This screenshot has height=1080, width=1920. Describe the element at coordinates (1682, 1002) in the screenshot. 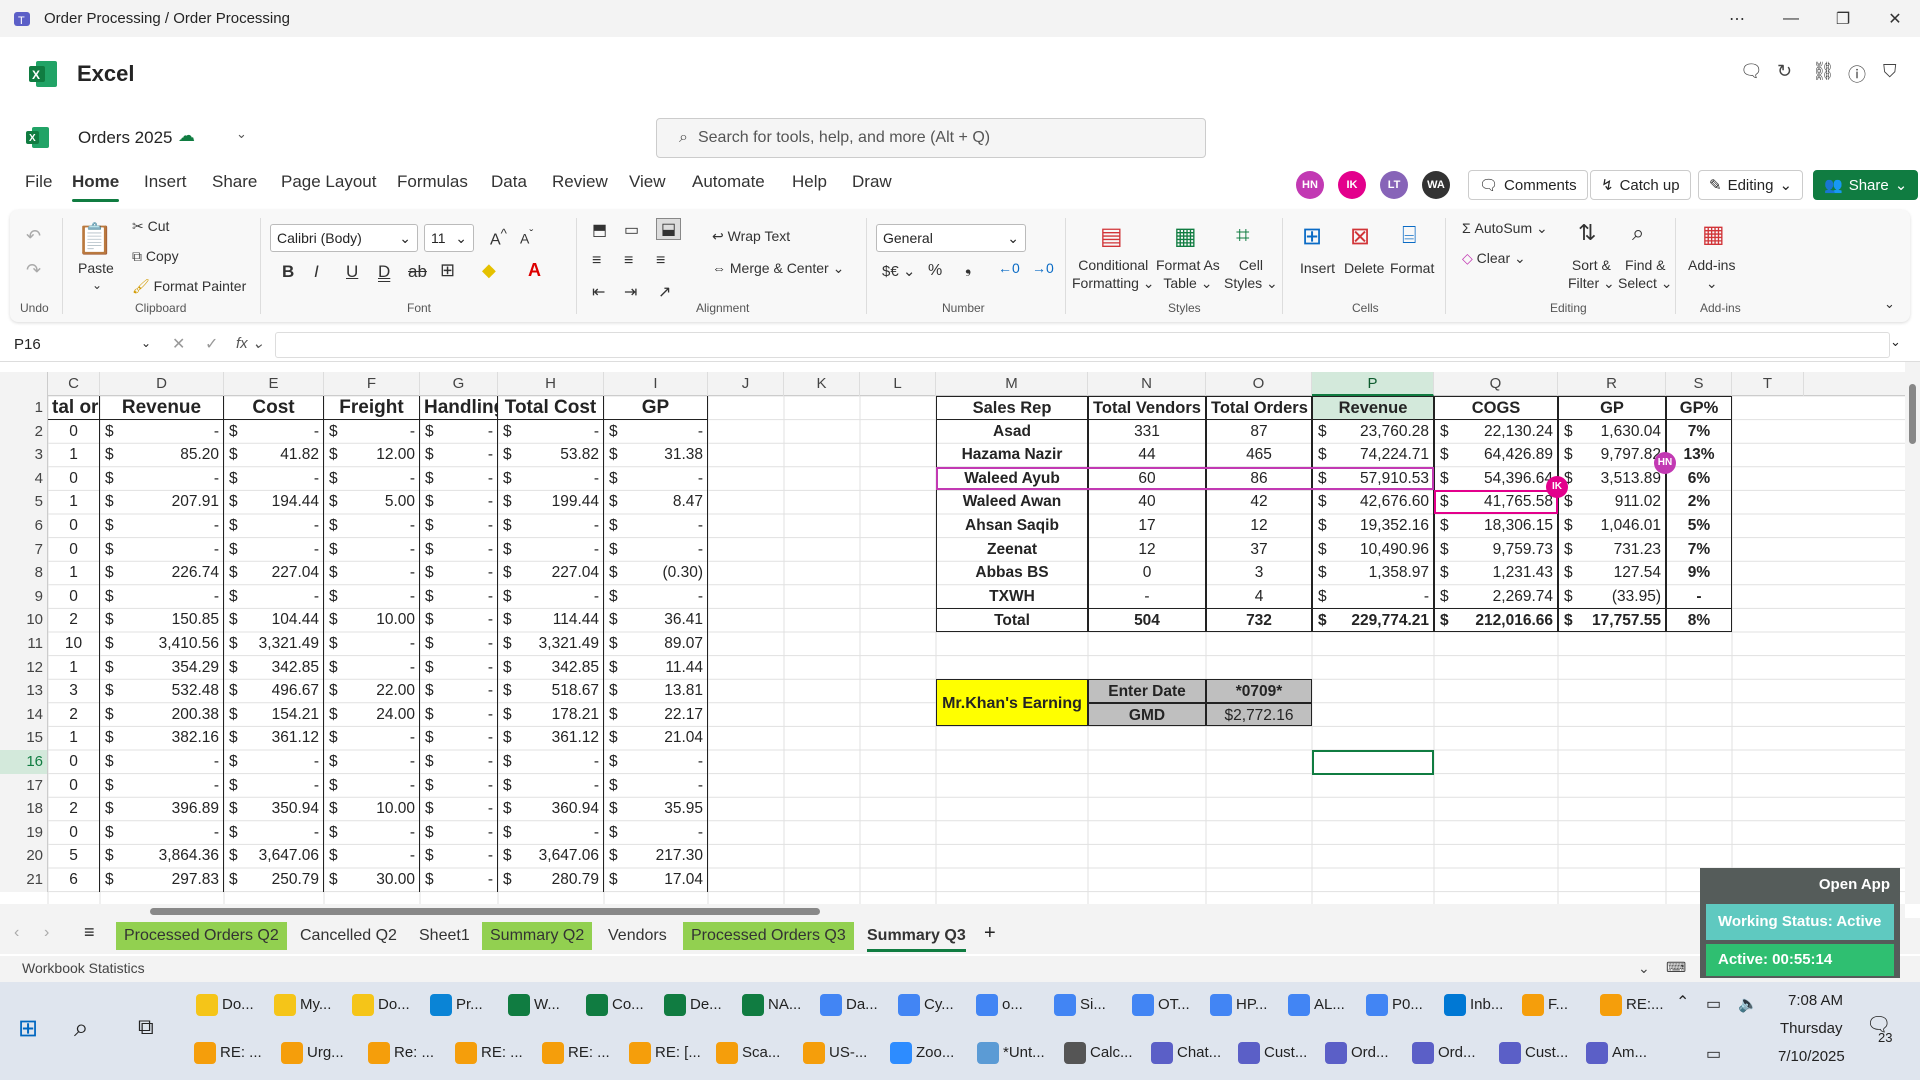

I see `chevron-up-icon: ⌃` at that location.